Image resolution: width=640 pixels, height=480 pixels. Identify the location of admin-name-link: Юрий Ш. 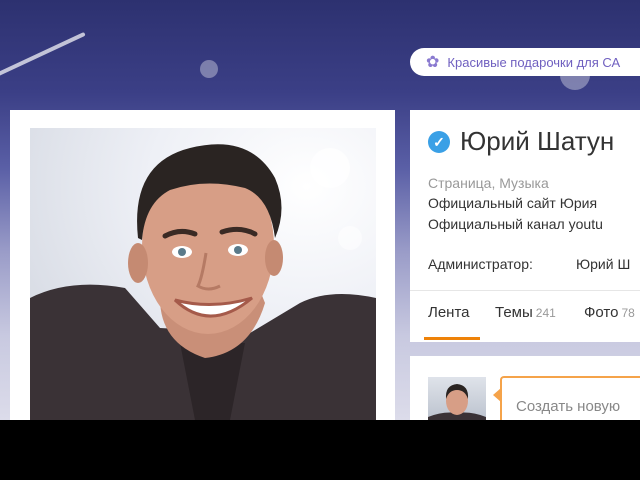
(603, 264).